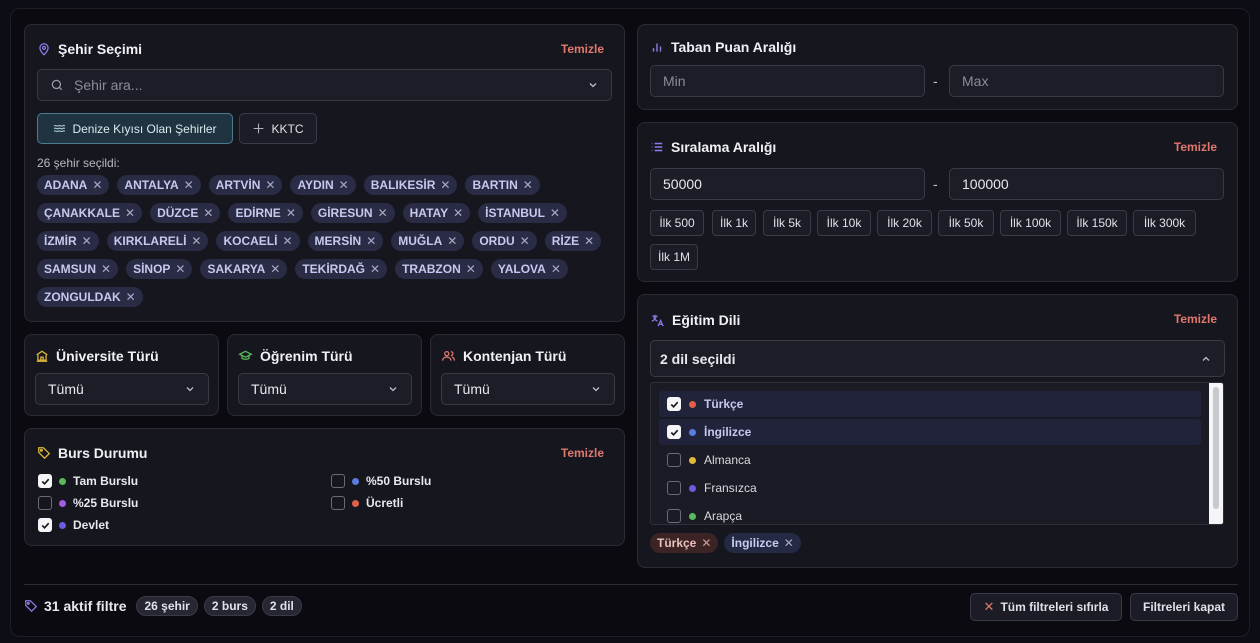 The width and height of the screenshot is (1260, 643). I want to click on ranking-preset-button: İlk 500, so click(677, 223).